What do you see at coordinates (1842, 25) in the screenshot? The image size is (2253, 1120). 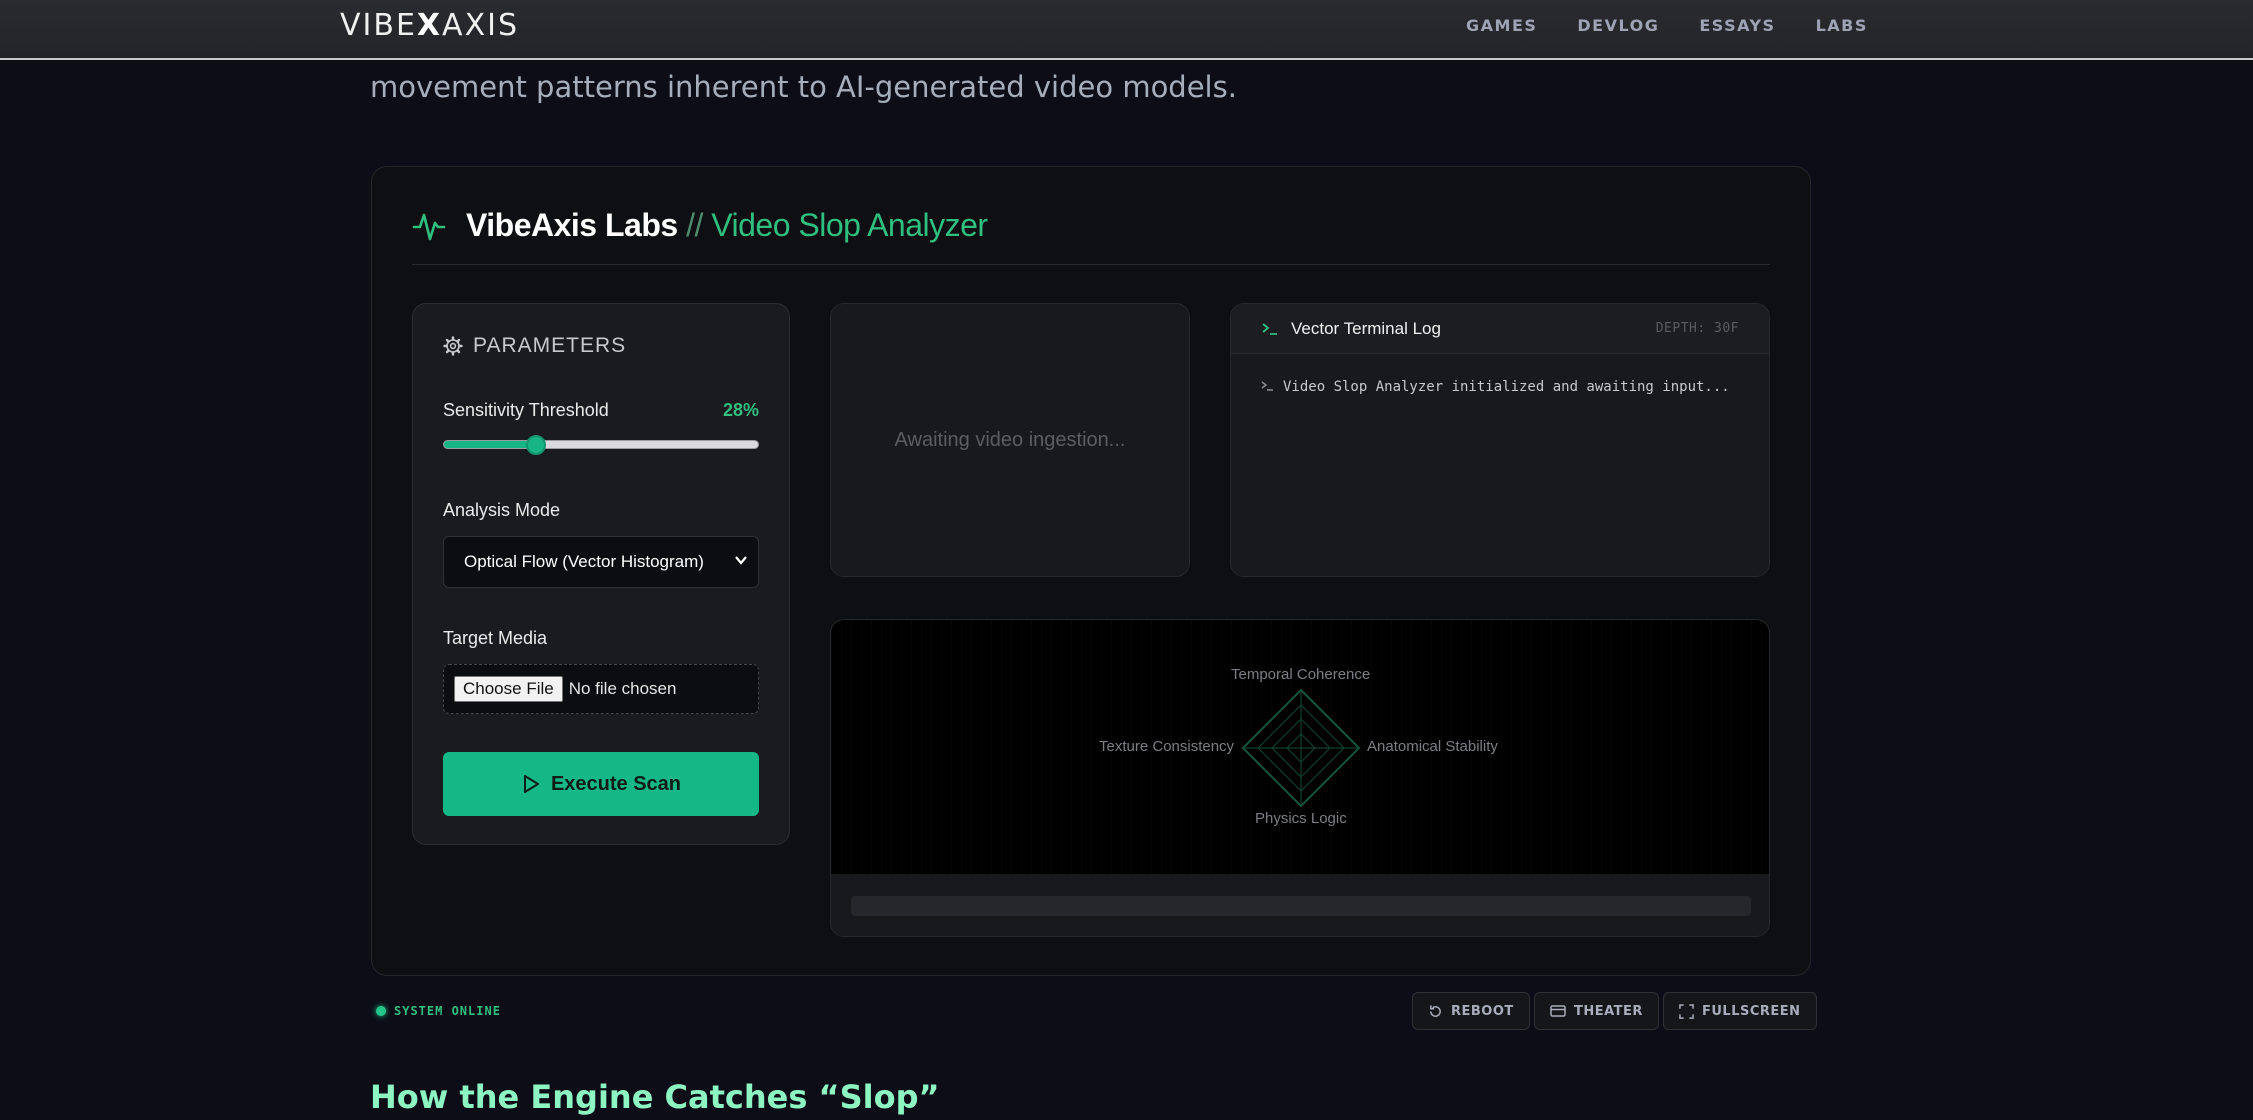 I see `nav-link-labs: LABS` at bounding box center [1842, 25].